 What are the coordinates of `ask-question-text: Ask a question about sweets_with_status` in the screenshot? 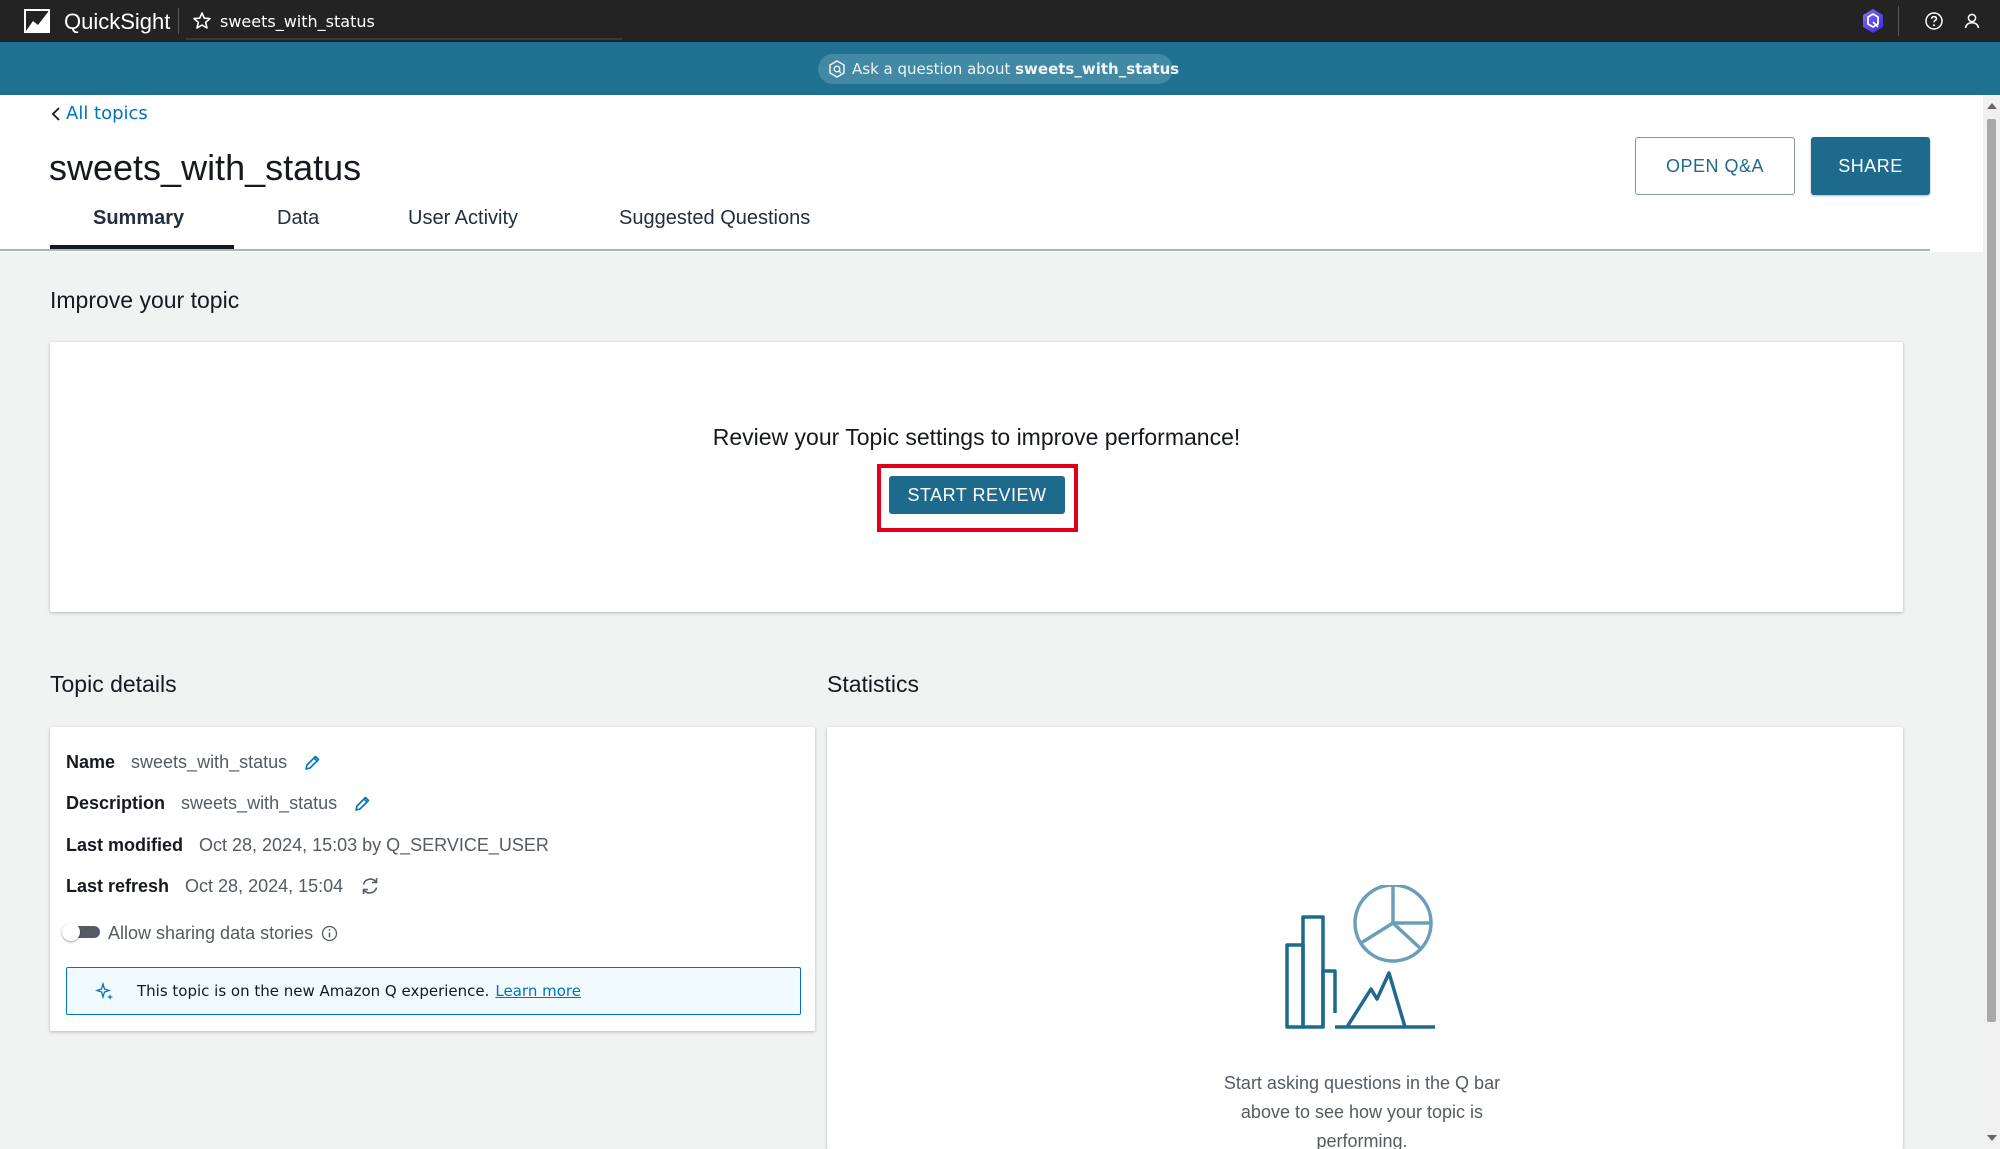 It's located at (1015, 69).